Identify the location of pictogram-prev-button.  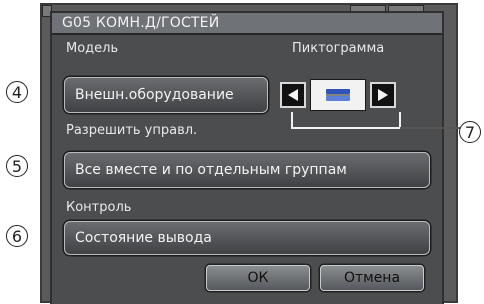
(293, 95).